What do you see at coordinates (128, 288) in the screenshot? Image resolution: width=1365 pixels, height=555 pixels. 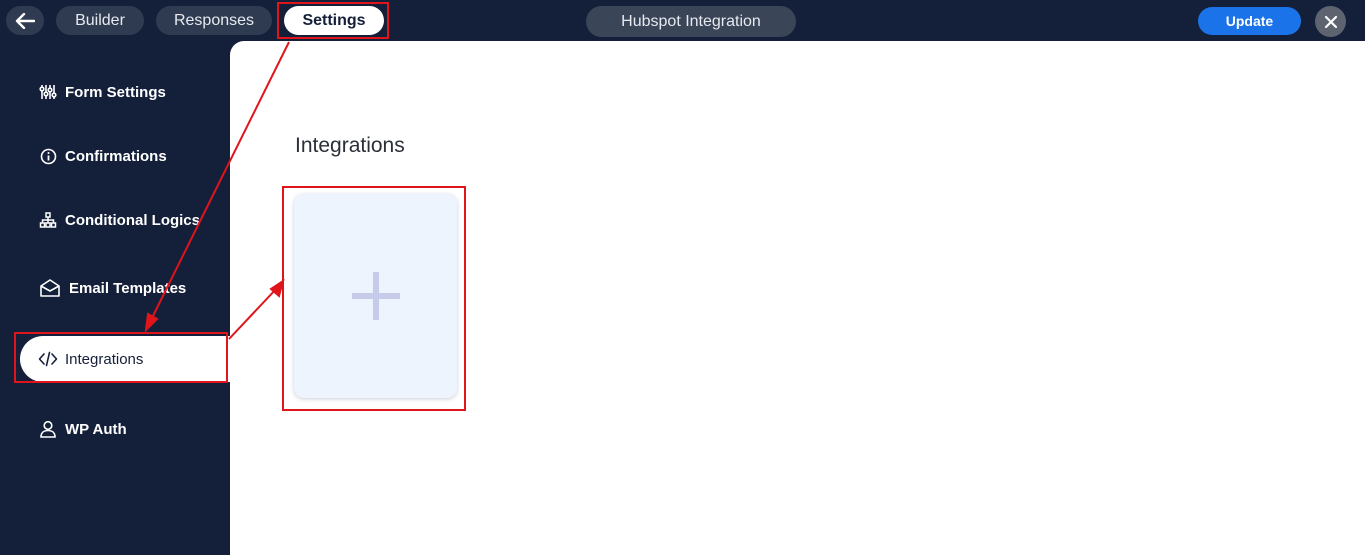 I see `sidebar-item-label: Email Templates` at bounding box center [128, 288].